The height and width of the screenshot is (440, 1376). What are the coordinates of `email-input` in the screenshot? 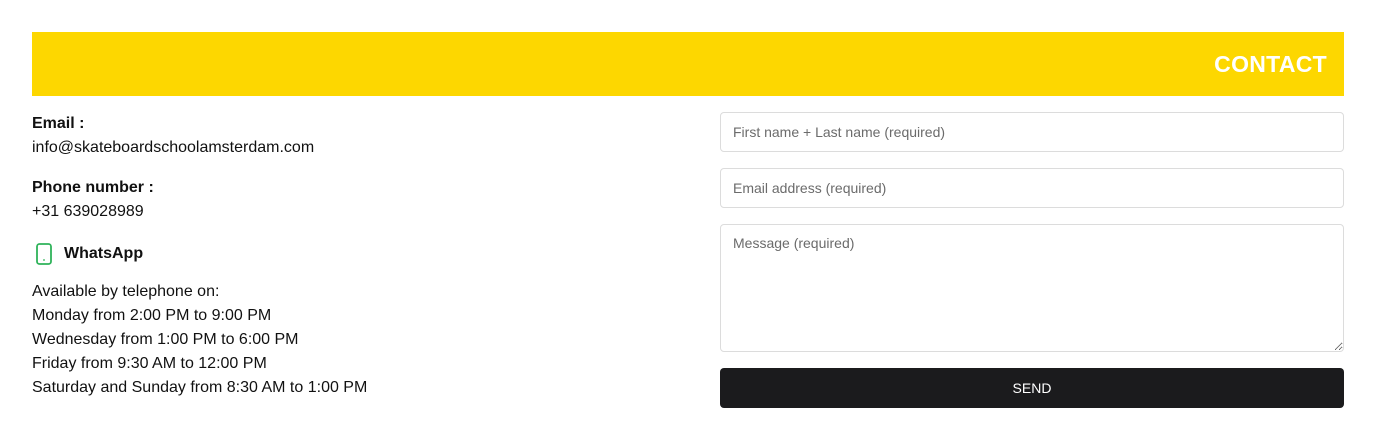 It's located at (1032, 188).